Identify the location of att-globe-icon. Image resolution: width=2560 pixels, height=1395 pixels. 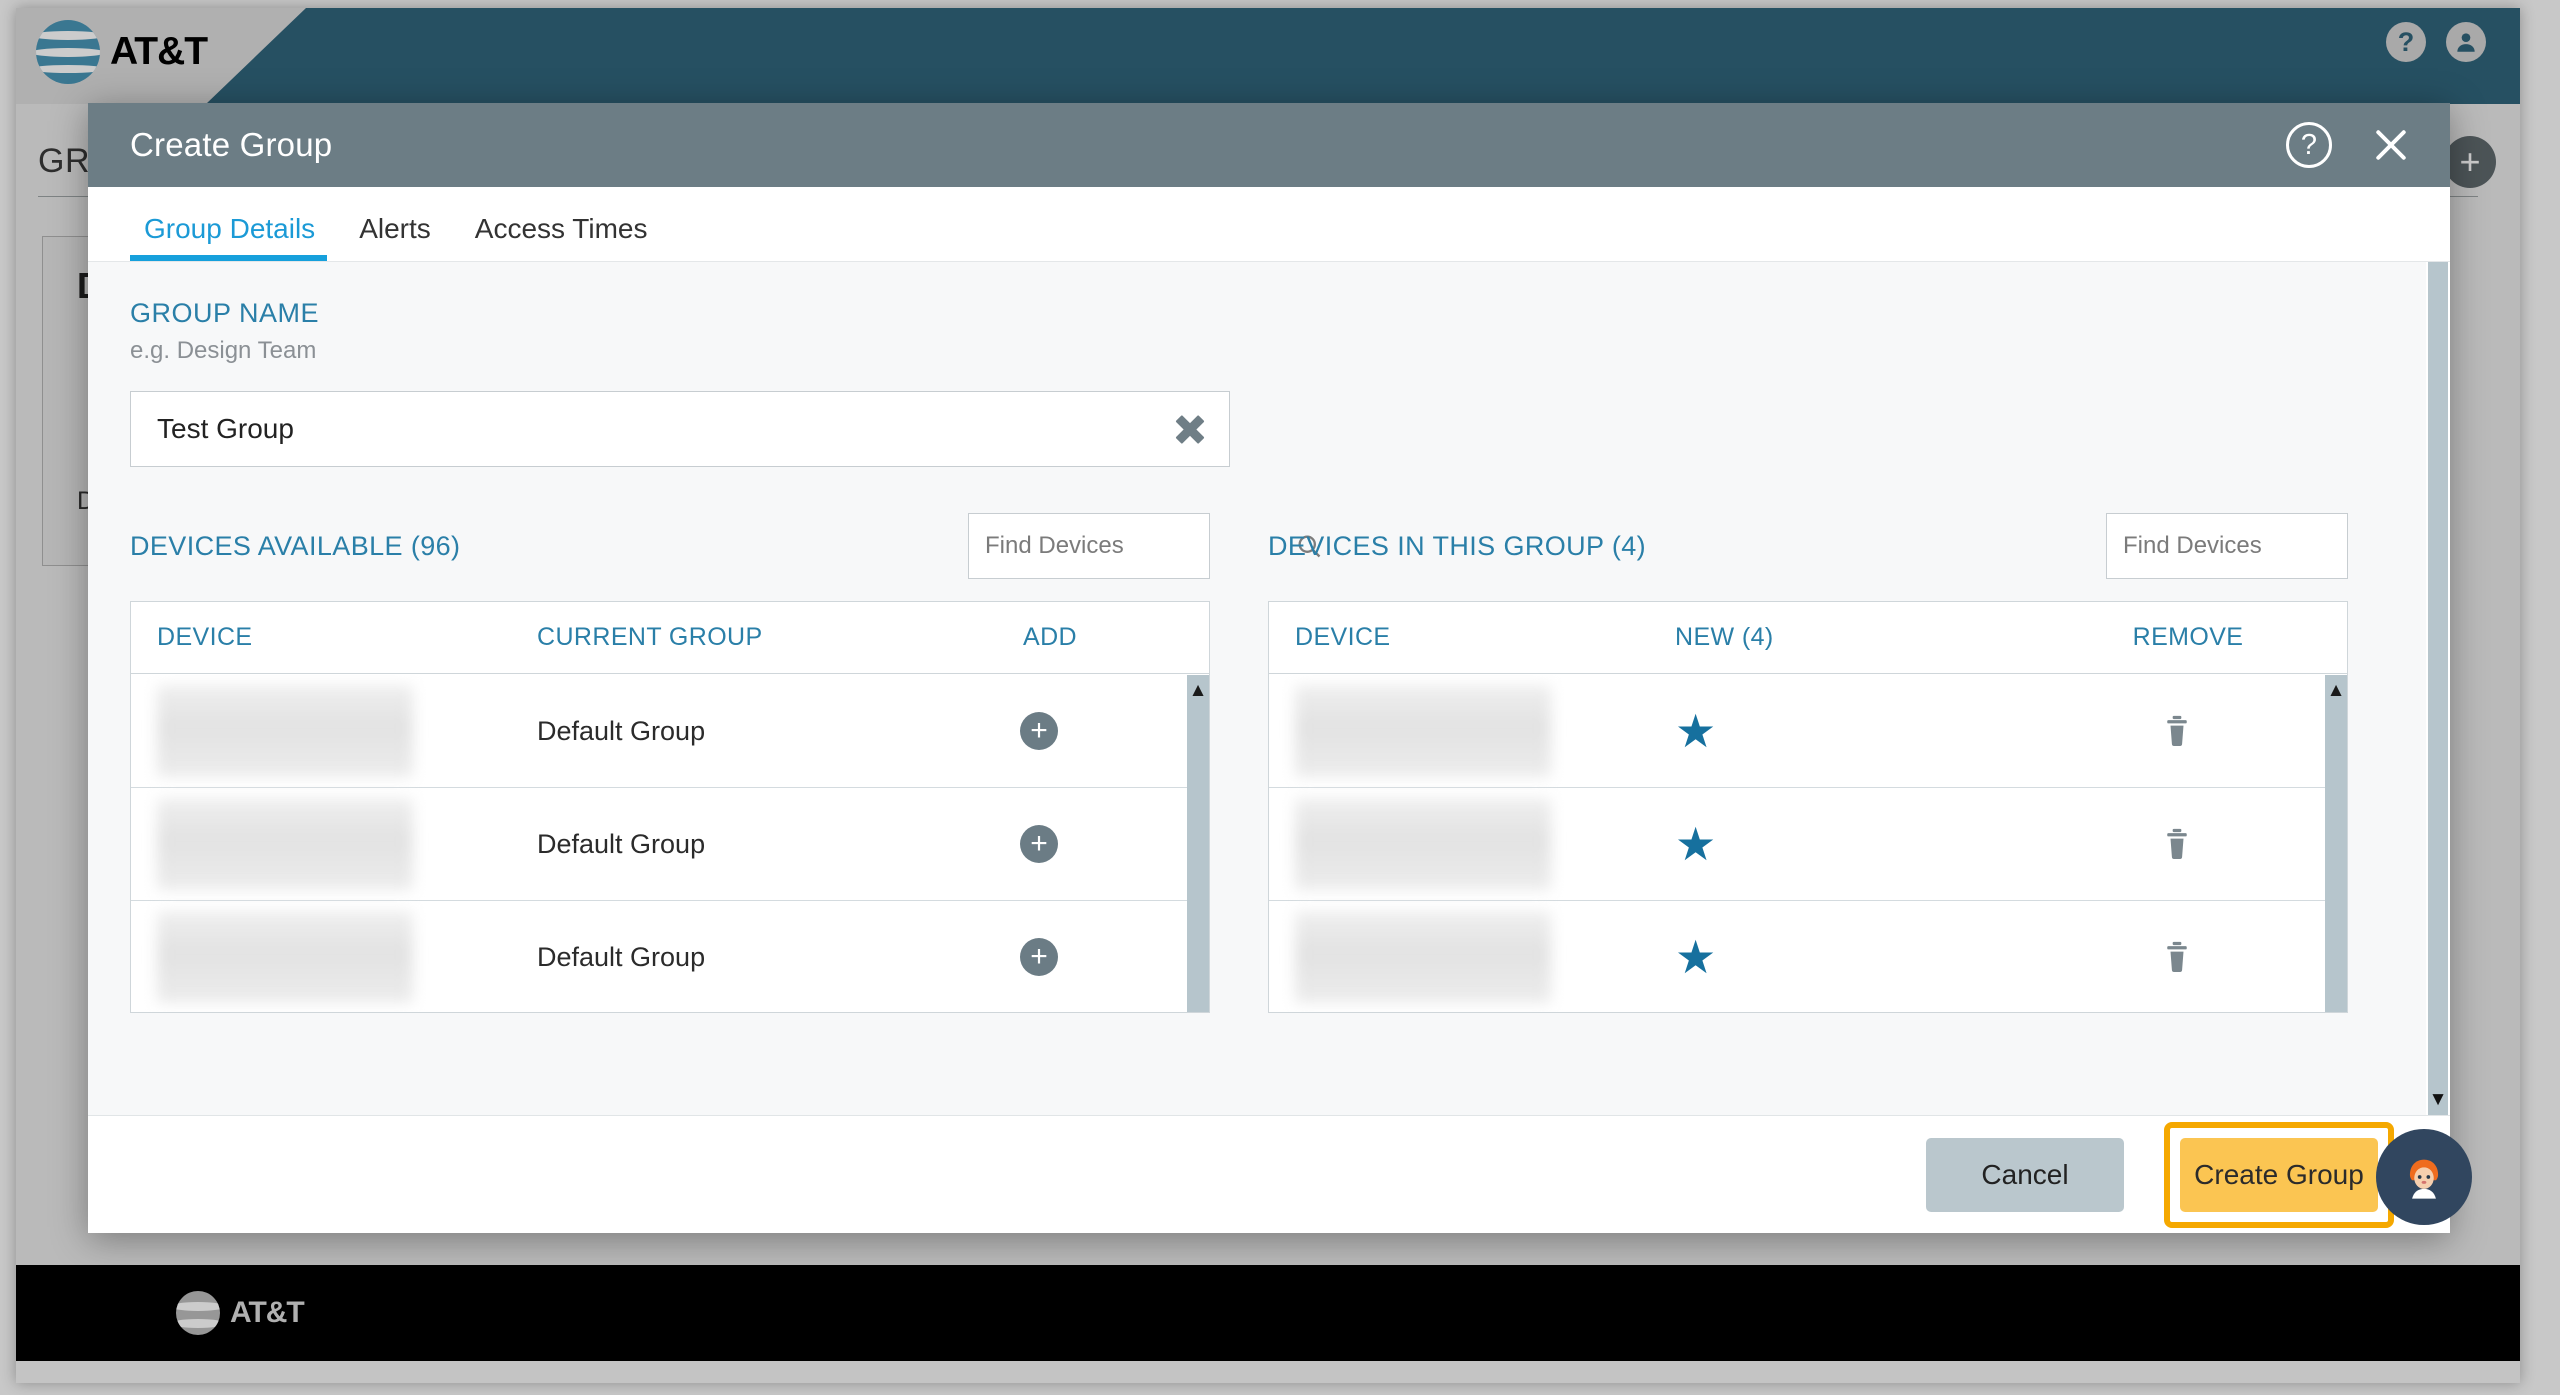
(68, 52).